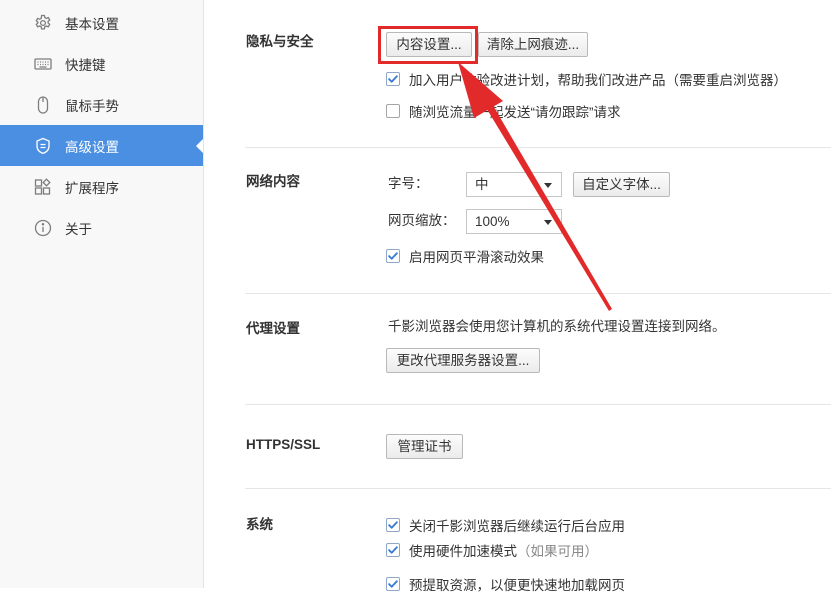 This screenshot has width=831, height=594. Describe the element at coordinates (422, 220) in the screenshot. I see `page-zoom-label: 网页缩放：` at that location.